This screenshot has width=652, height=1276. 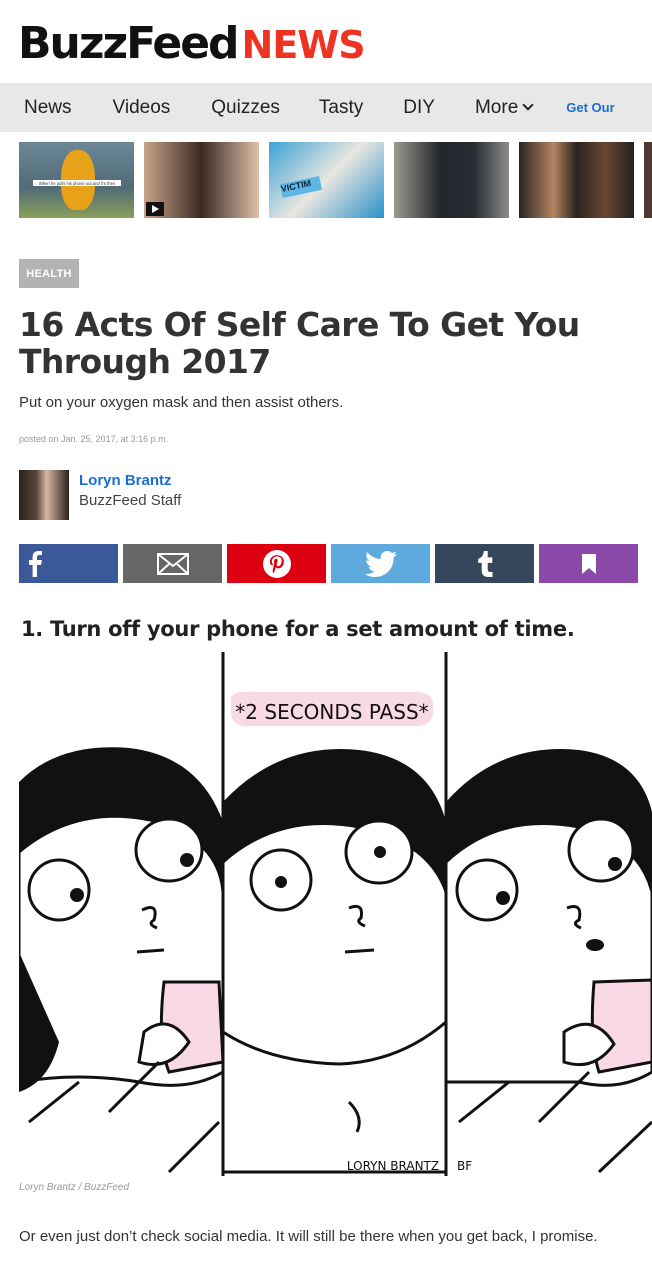 What do you see at coordinates (451, 180) in the screenshot?
I see `thumbnail-people` at bounding box center [451, 180].